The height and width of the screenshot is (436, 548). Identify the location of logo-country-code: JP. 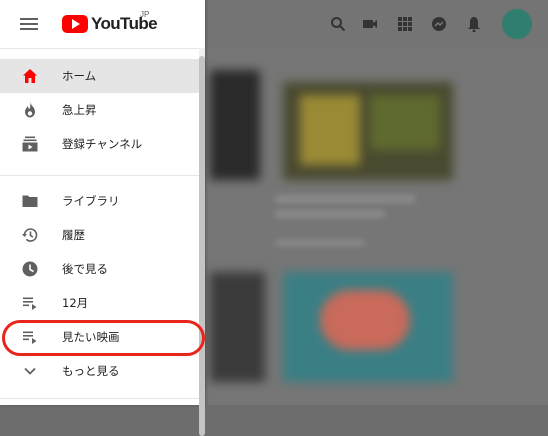
(145, 14).